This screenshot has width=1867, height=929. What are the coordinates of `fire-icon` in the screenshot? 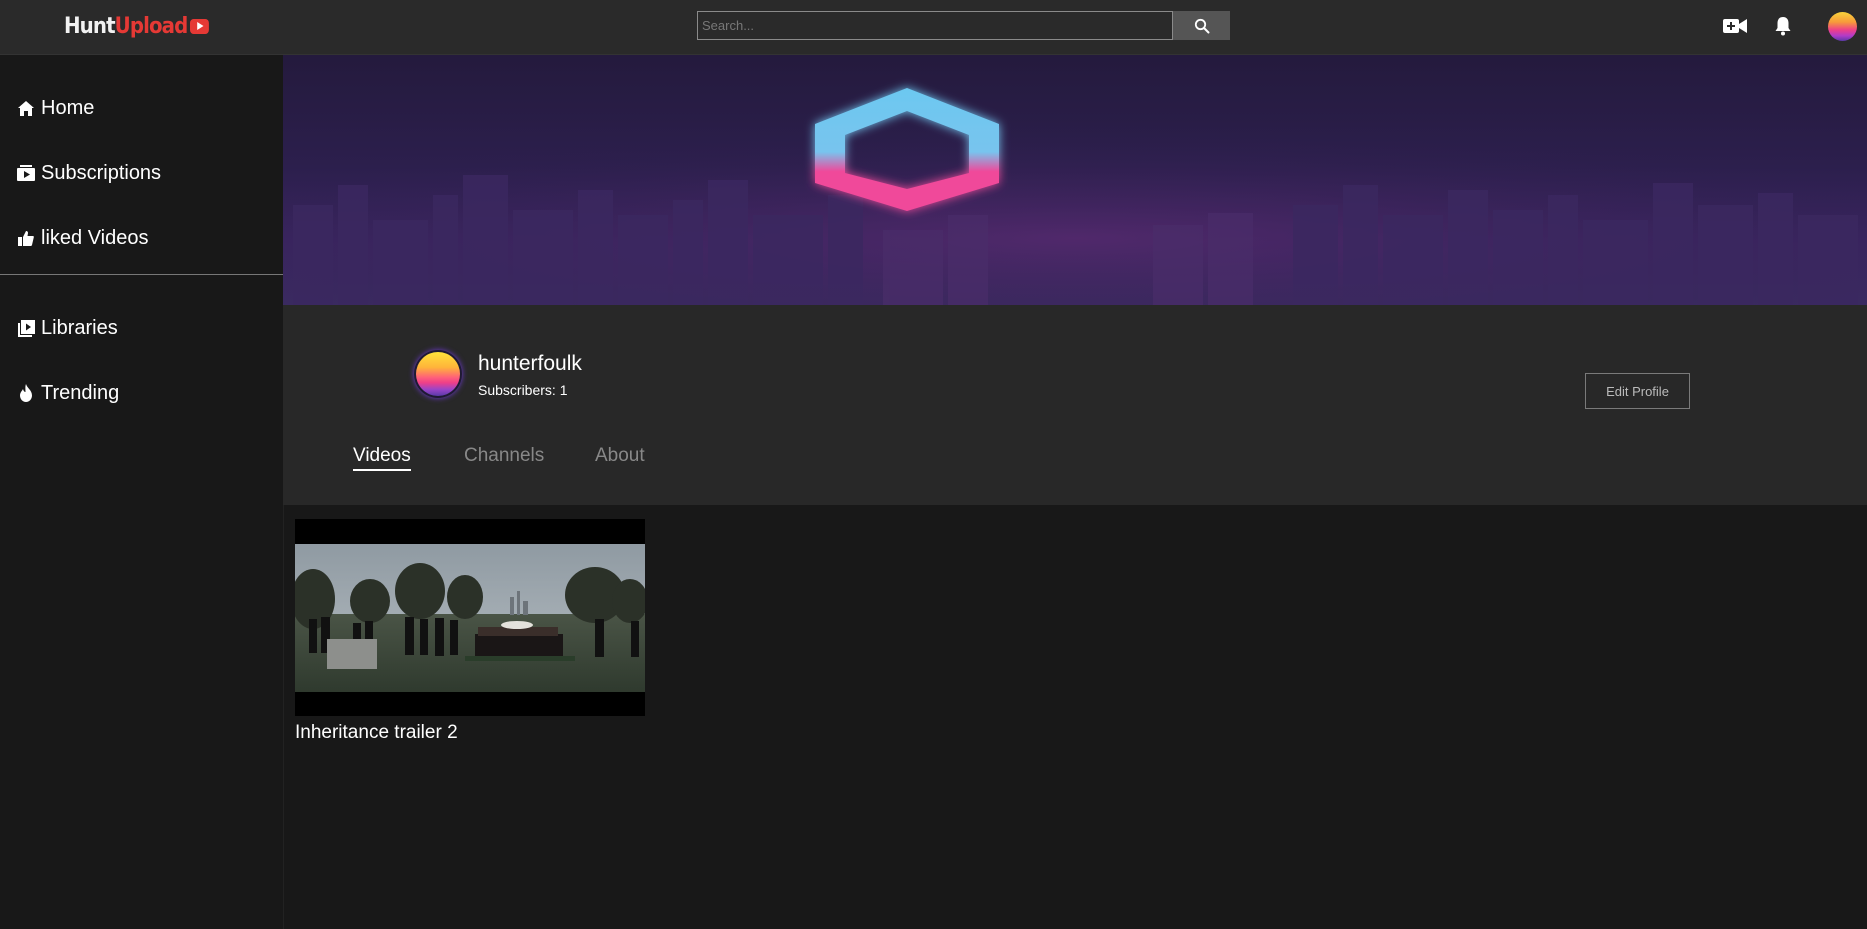 It's located at (26, 393).